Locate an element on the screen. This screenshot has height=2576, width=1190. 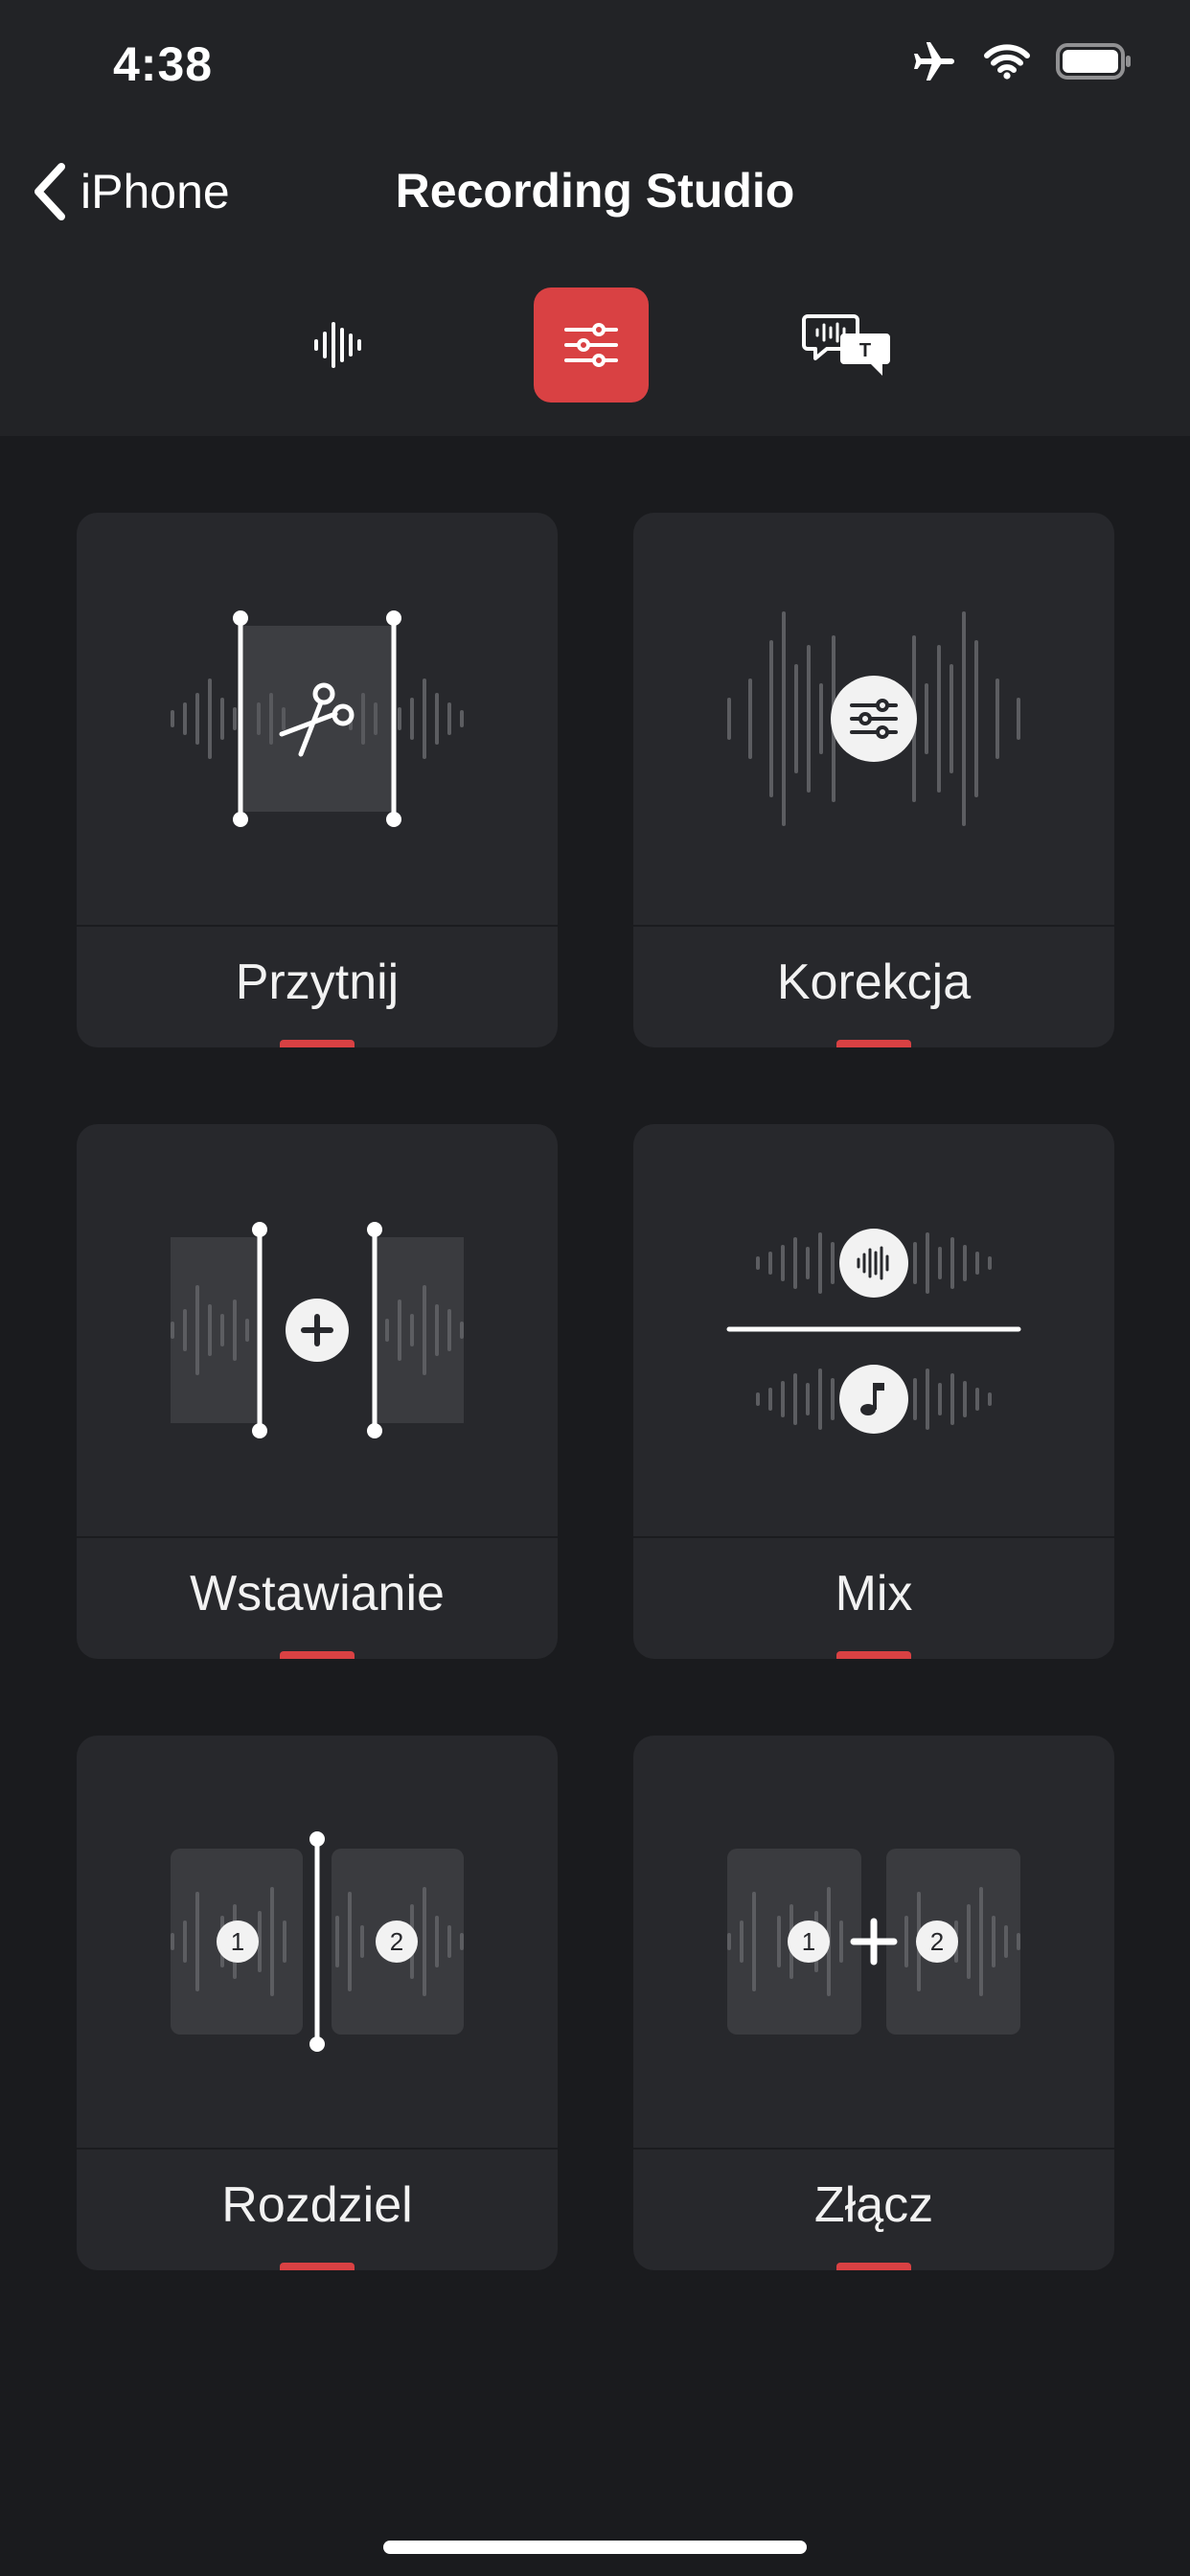
tool-card-split: 1 2 Rozdziel is located at coordinates (318, 2003).